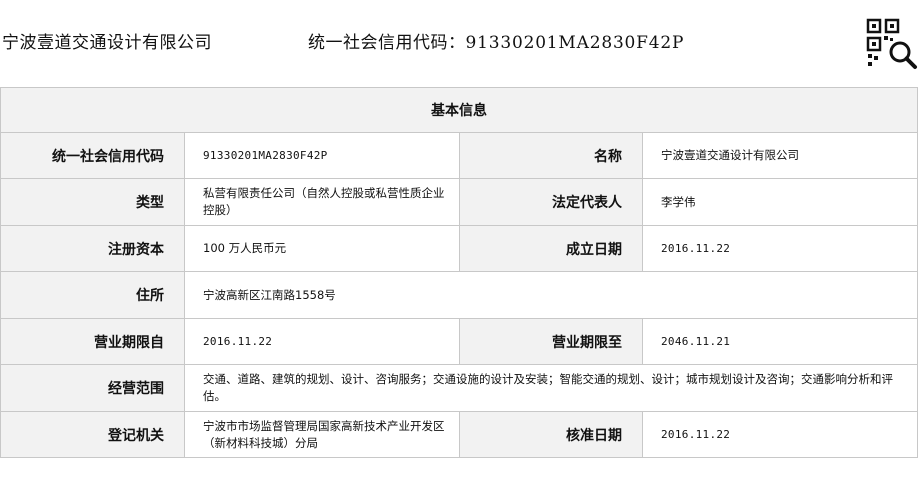  Describe the element at coordinates (92, 434) in the screenshot. I see `field-label: 登记机关` at that location.